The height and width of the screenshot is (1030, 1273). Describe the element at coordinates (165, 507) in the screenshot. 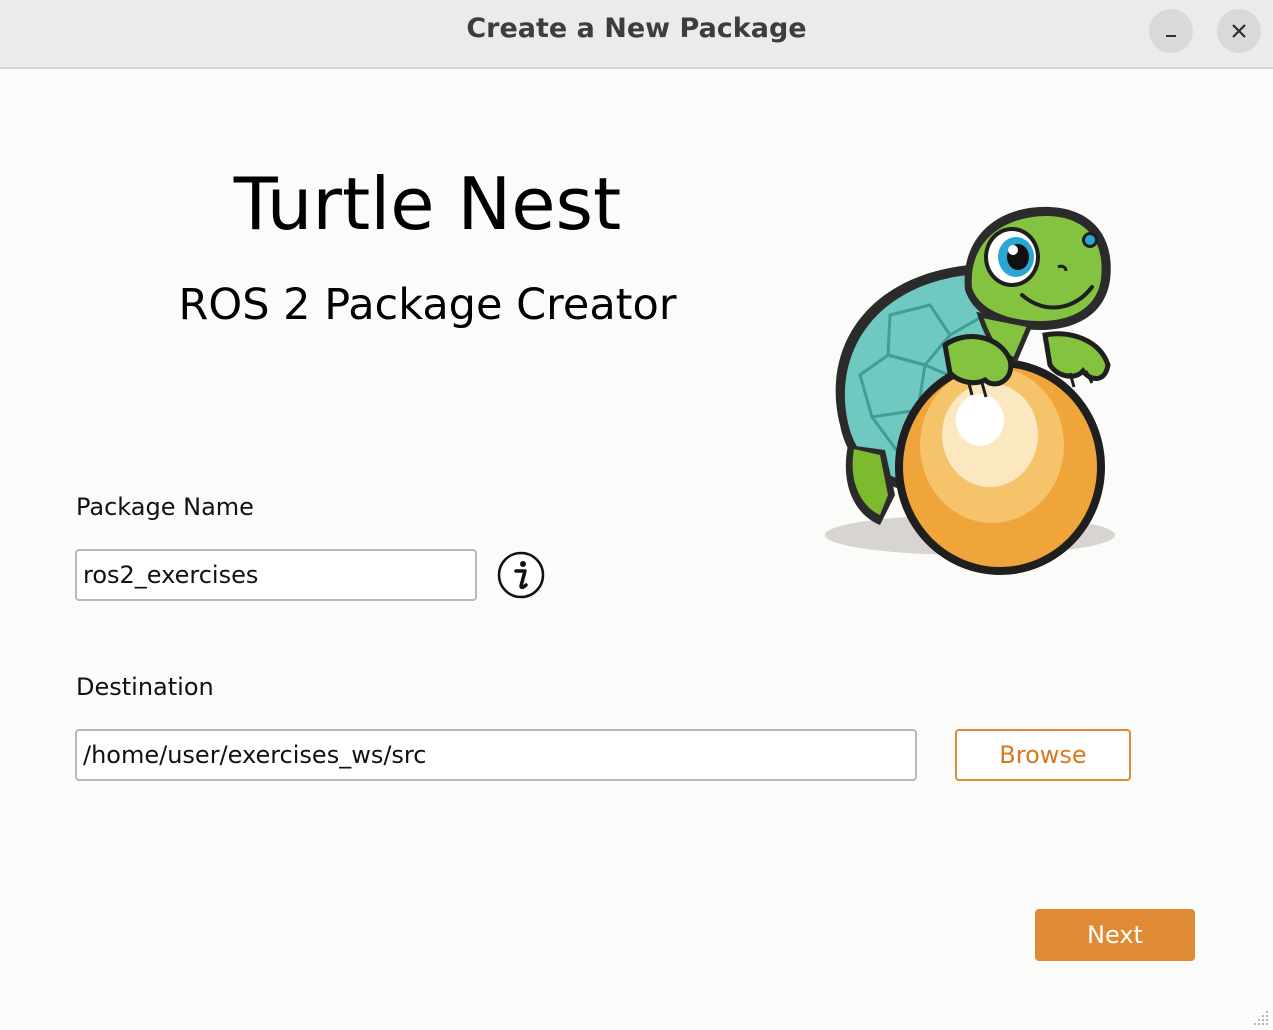

I see `package-name-label: Package Name` at that location.